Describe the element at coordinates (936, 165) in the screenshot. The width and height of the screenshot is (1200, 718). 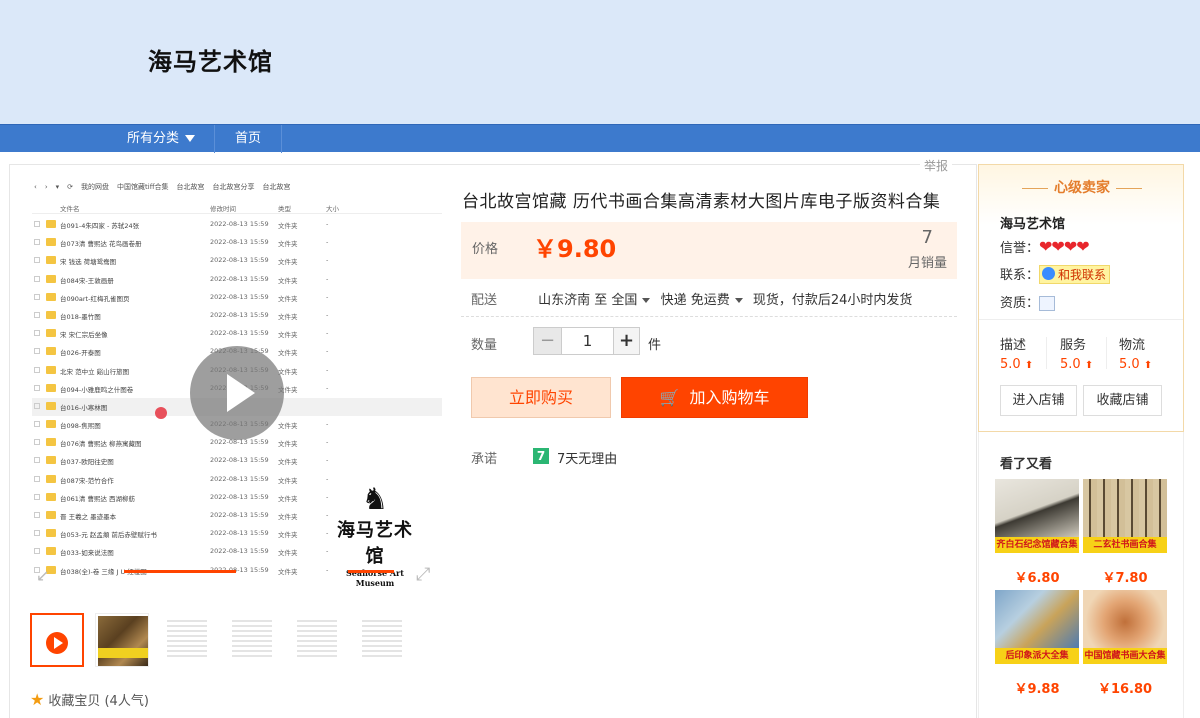
I see `report-link: 举报` at that location.